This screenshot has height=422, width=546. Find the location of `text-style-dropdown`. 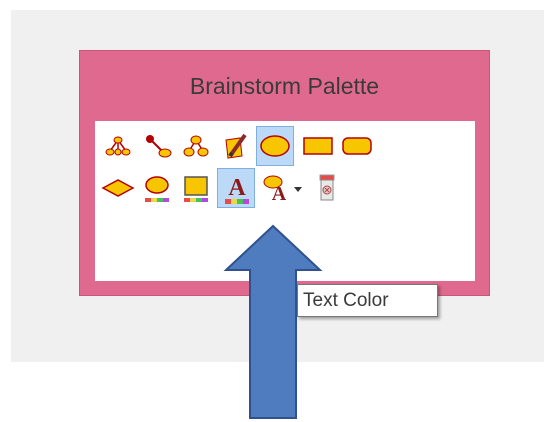

text-style-dropdown is located at coordinates (299, 188).